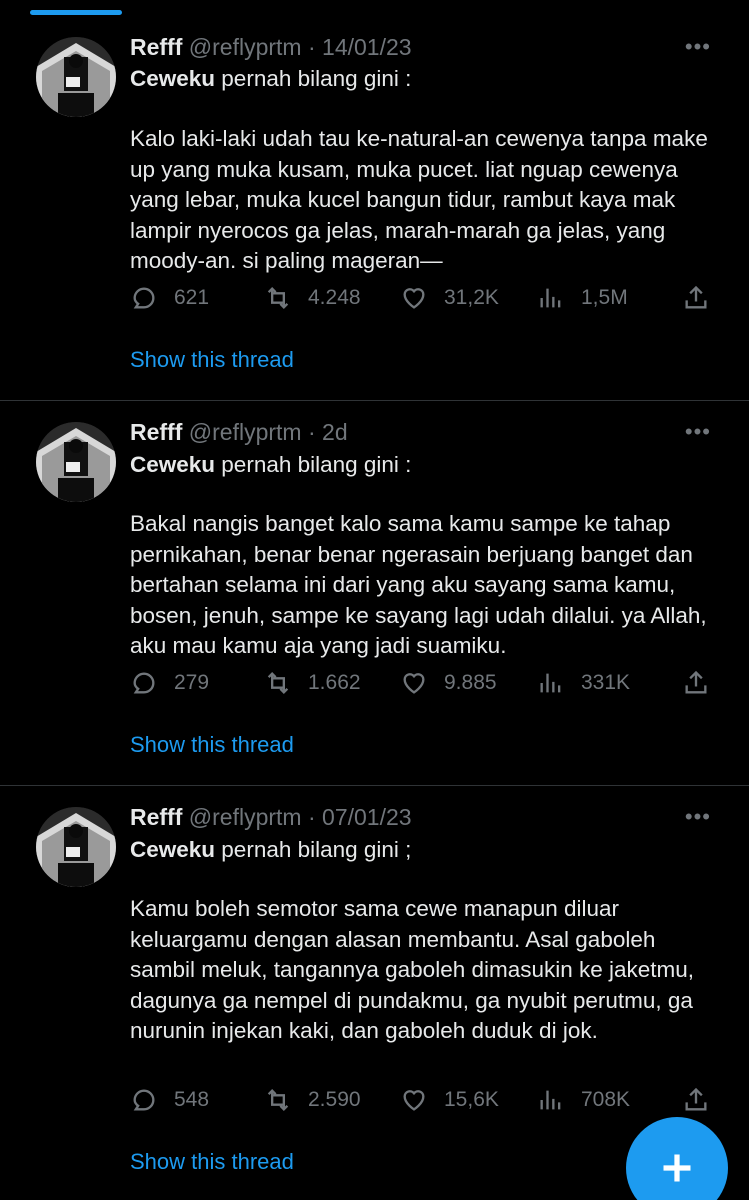 This screenshot has height=1200, width=749. I want to click on reply-count: 279, so click(192, 682).